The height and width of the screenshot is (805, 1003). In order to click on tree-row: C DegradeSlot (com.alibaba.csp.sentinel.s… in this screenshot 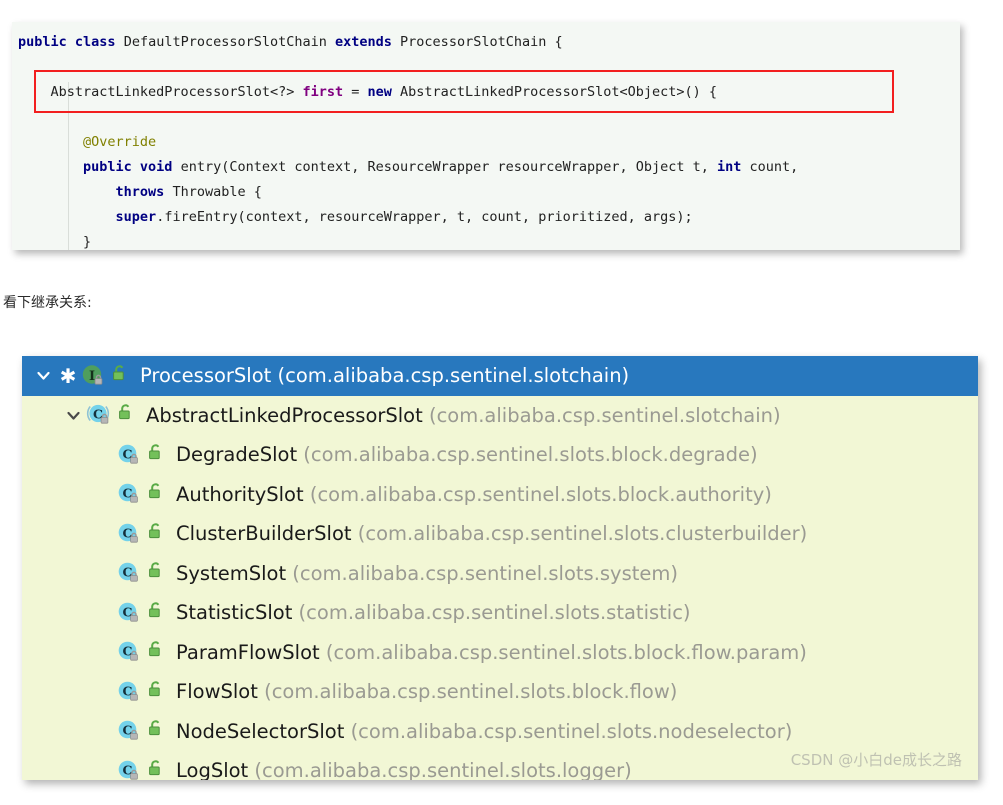, I will do `click(500, 455)`.